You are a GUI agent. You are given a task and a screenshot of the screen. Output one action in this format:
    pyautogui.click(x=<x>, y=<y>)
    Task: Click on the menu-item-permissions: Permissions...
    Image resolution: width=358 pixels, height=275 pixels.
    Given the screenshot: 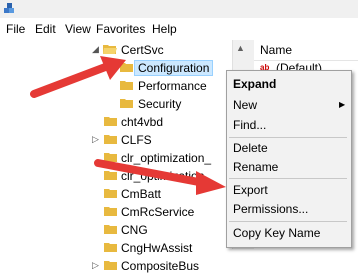 What is the action you would take?
    pyautogui.click(x=270, y=209)
    